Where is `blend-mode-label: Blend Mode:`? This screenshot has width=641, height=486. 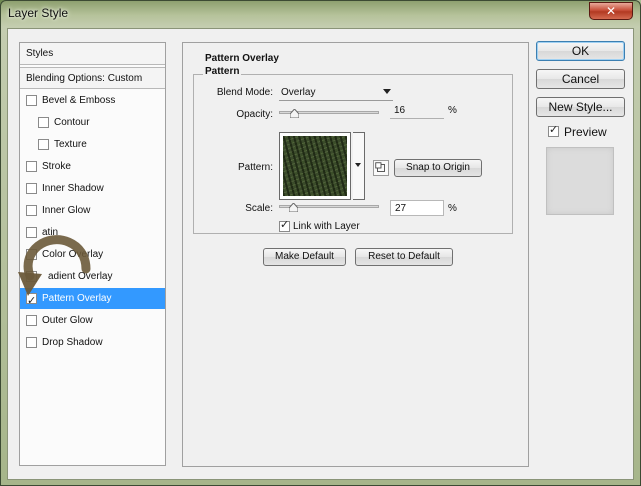
blend-mode-label: Blend Mode: is located at coordinates (244, 92).